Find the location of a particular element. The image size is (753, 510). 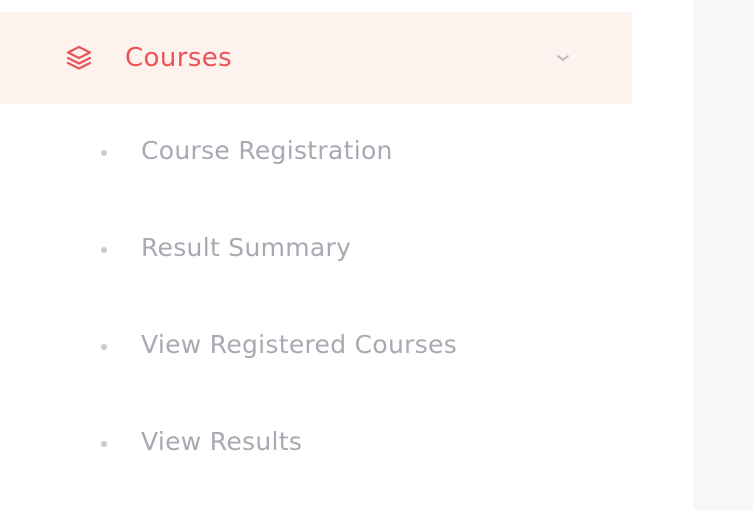

content-area is located at coordinates (723, 255).